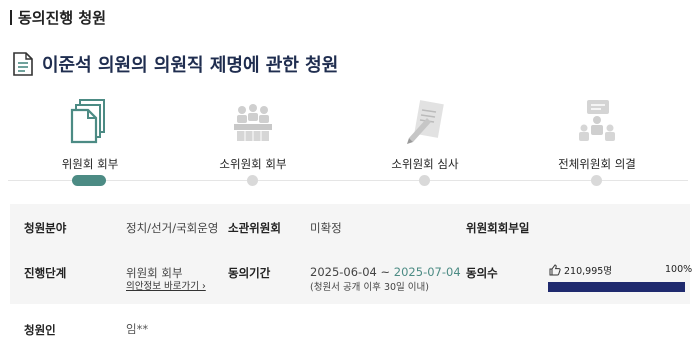 The width and height of the screenshot is (700, 349). Describe the element at coordinates (40, 330) in the screenshot. I see `petitioner-label: 청원인` at that location.